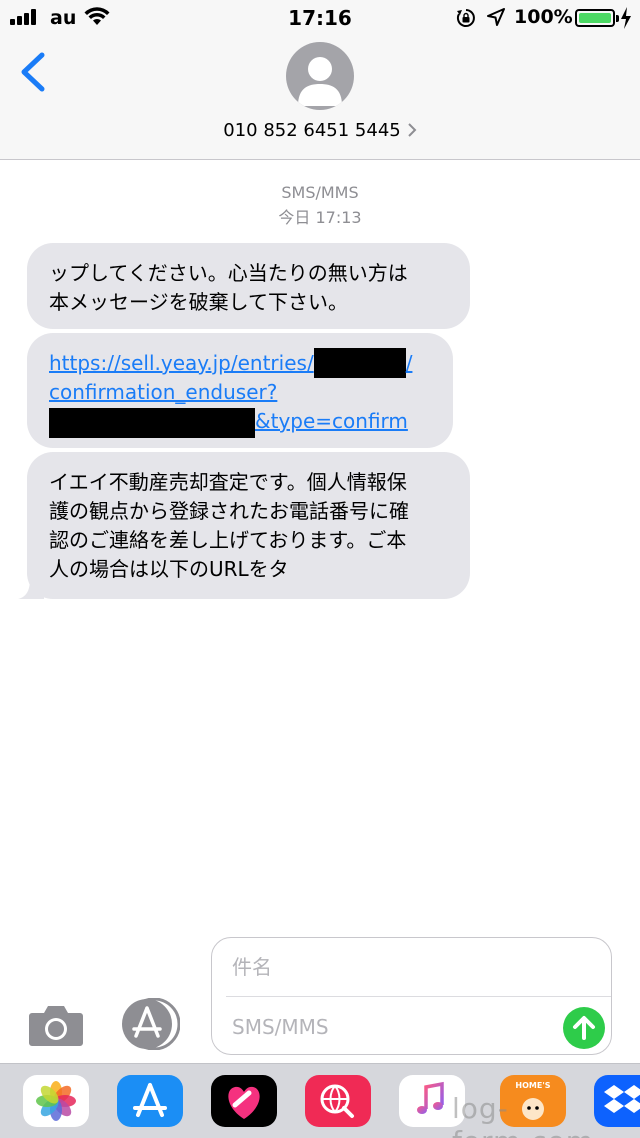 The height and width of the screenshot is (1138, 640). I want to click on service-label: SMS/MMS, so click(320, 192).